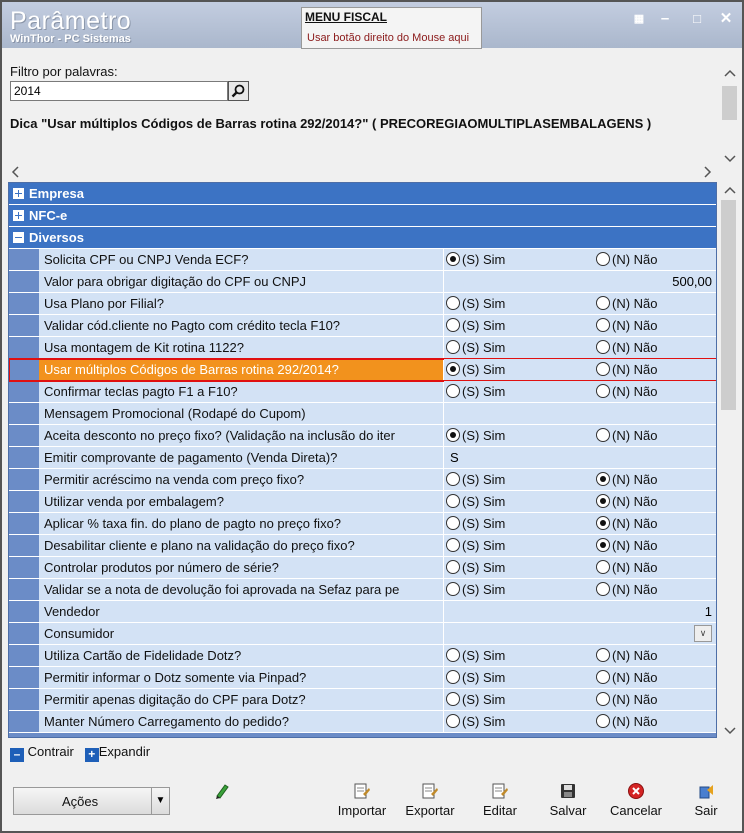 Image resolution: width=744 pixels, height=833 pixels. What do you see at coordinates (728, 305) in the screenshot?
I see `scrollbar-thumb` at bounding box center [728, 305].